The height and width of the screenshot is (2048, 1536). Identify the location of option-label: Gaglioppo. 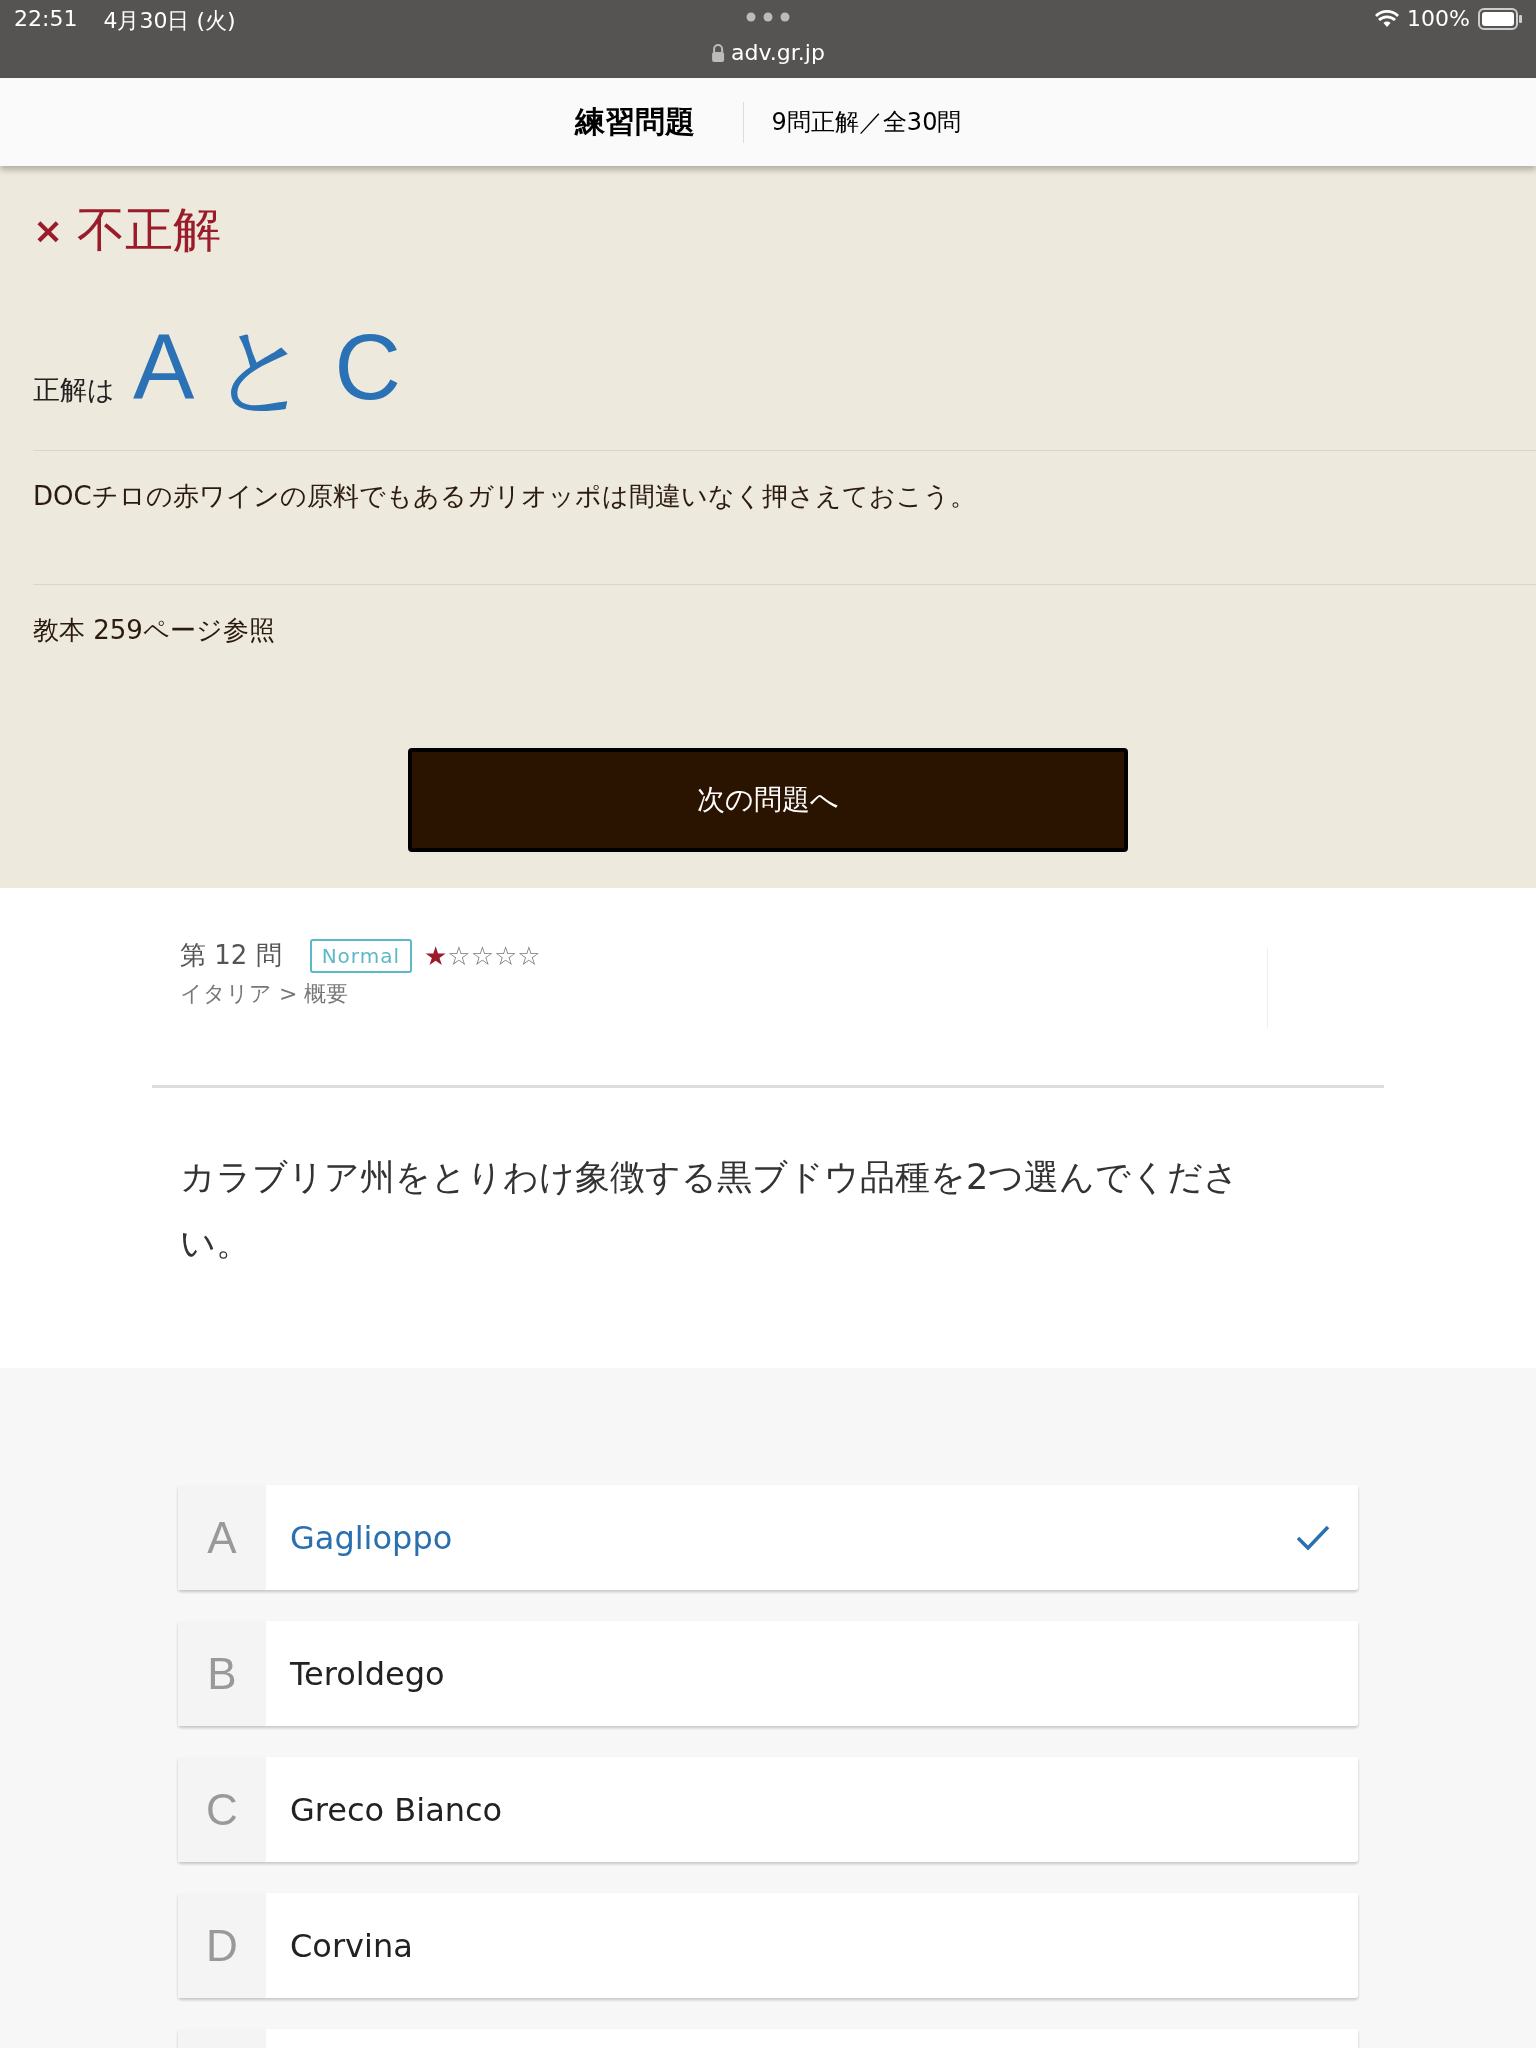
(372, 1537).